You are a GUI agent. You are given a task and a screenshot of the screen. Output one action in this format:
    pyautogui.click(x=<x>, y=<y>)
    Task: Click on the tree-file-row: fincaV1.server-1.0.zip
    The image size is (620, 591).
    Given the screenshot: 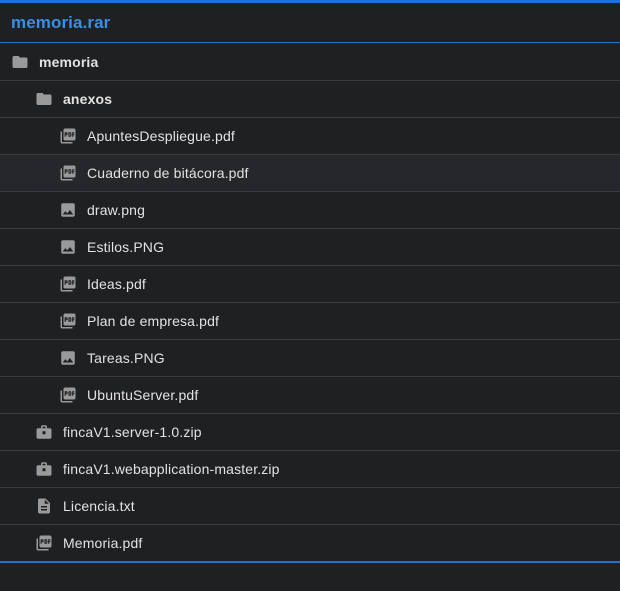 What is the action you would take?
    pyautogui.click(x=310, y=432)
    